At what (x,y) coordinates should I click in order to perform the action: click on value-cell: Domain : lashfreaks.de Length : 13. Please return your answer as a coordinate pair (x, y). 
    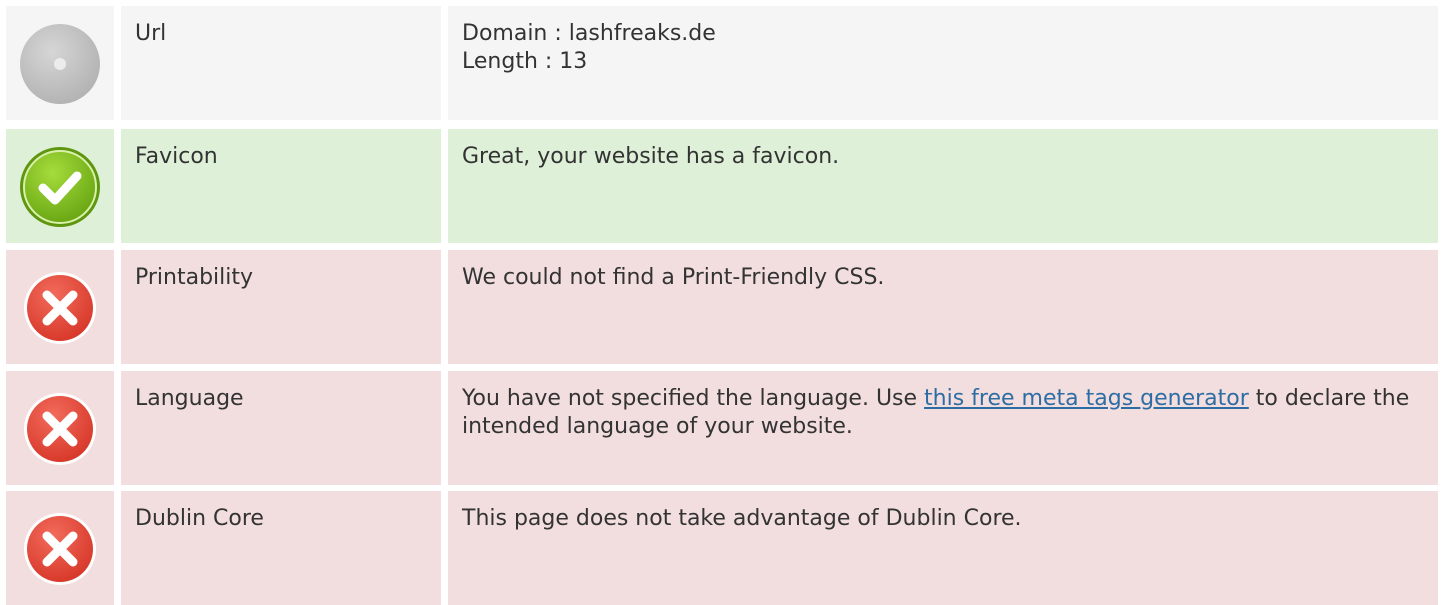
    Looking at the image, I should click on (943, 63).